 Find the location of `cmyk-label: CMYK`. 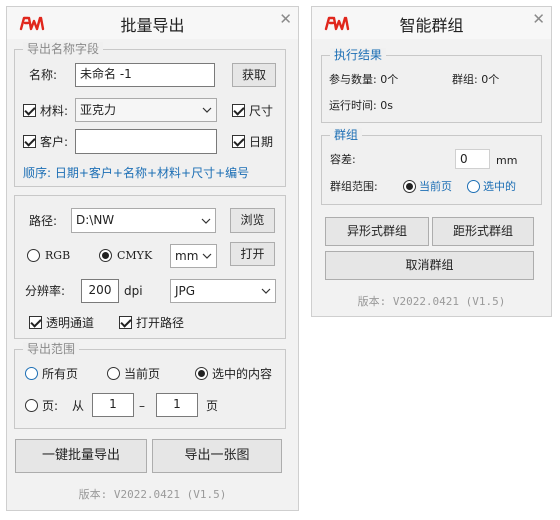

cmyk-label: CMYK is located at coordinates (135, 255).